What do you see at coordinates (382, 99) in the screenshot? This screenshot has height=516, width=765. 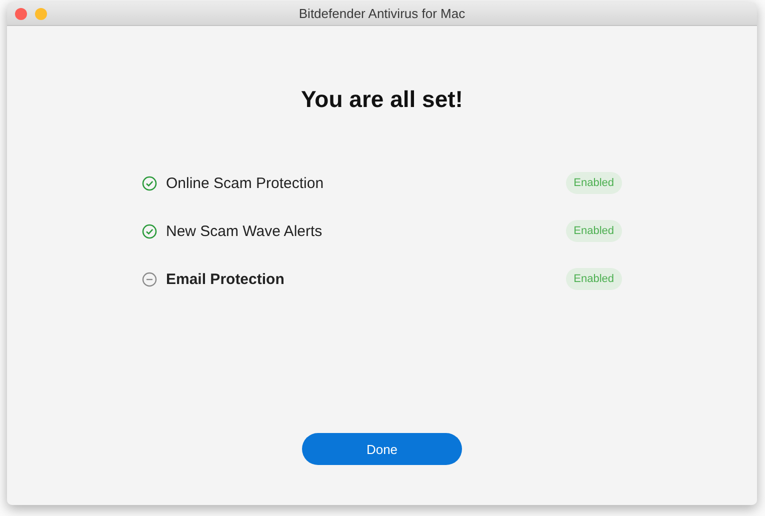 I see `heading: You are all set!` at bounding box center [382, 99].